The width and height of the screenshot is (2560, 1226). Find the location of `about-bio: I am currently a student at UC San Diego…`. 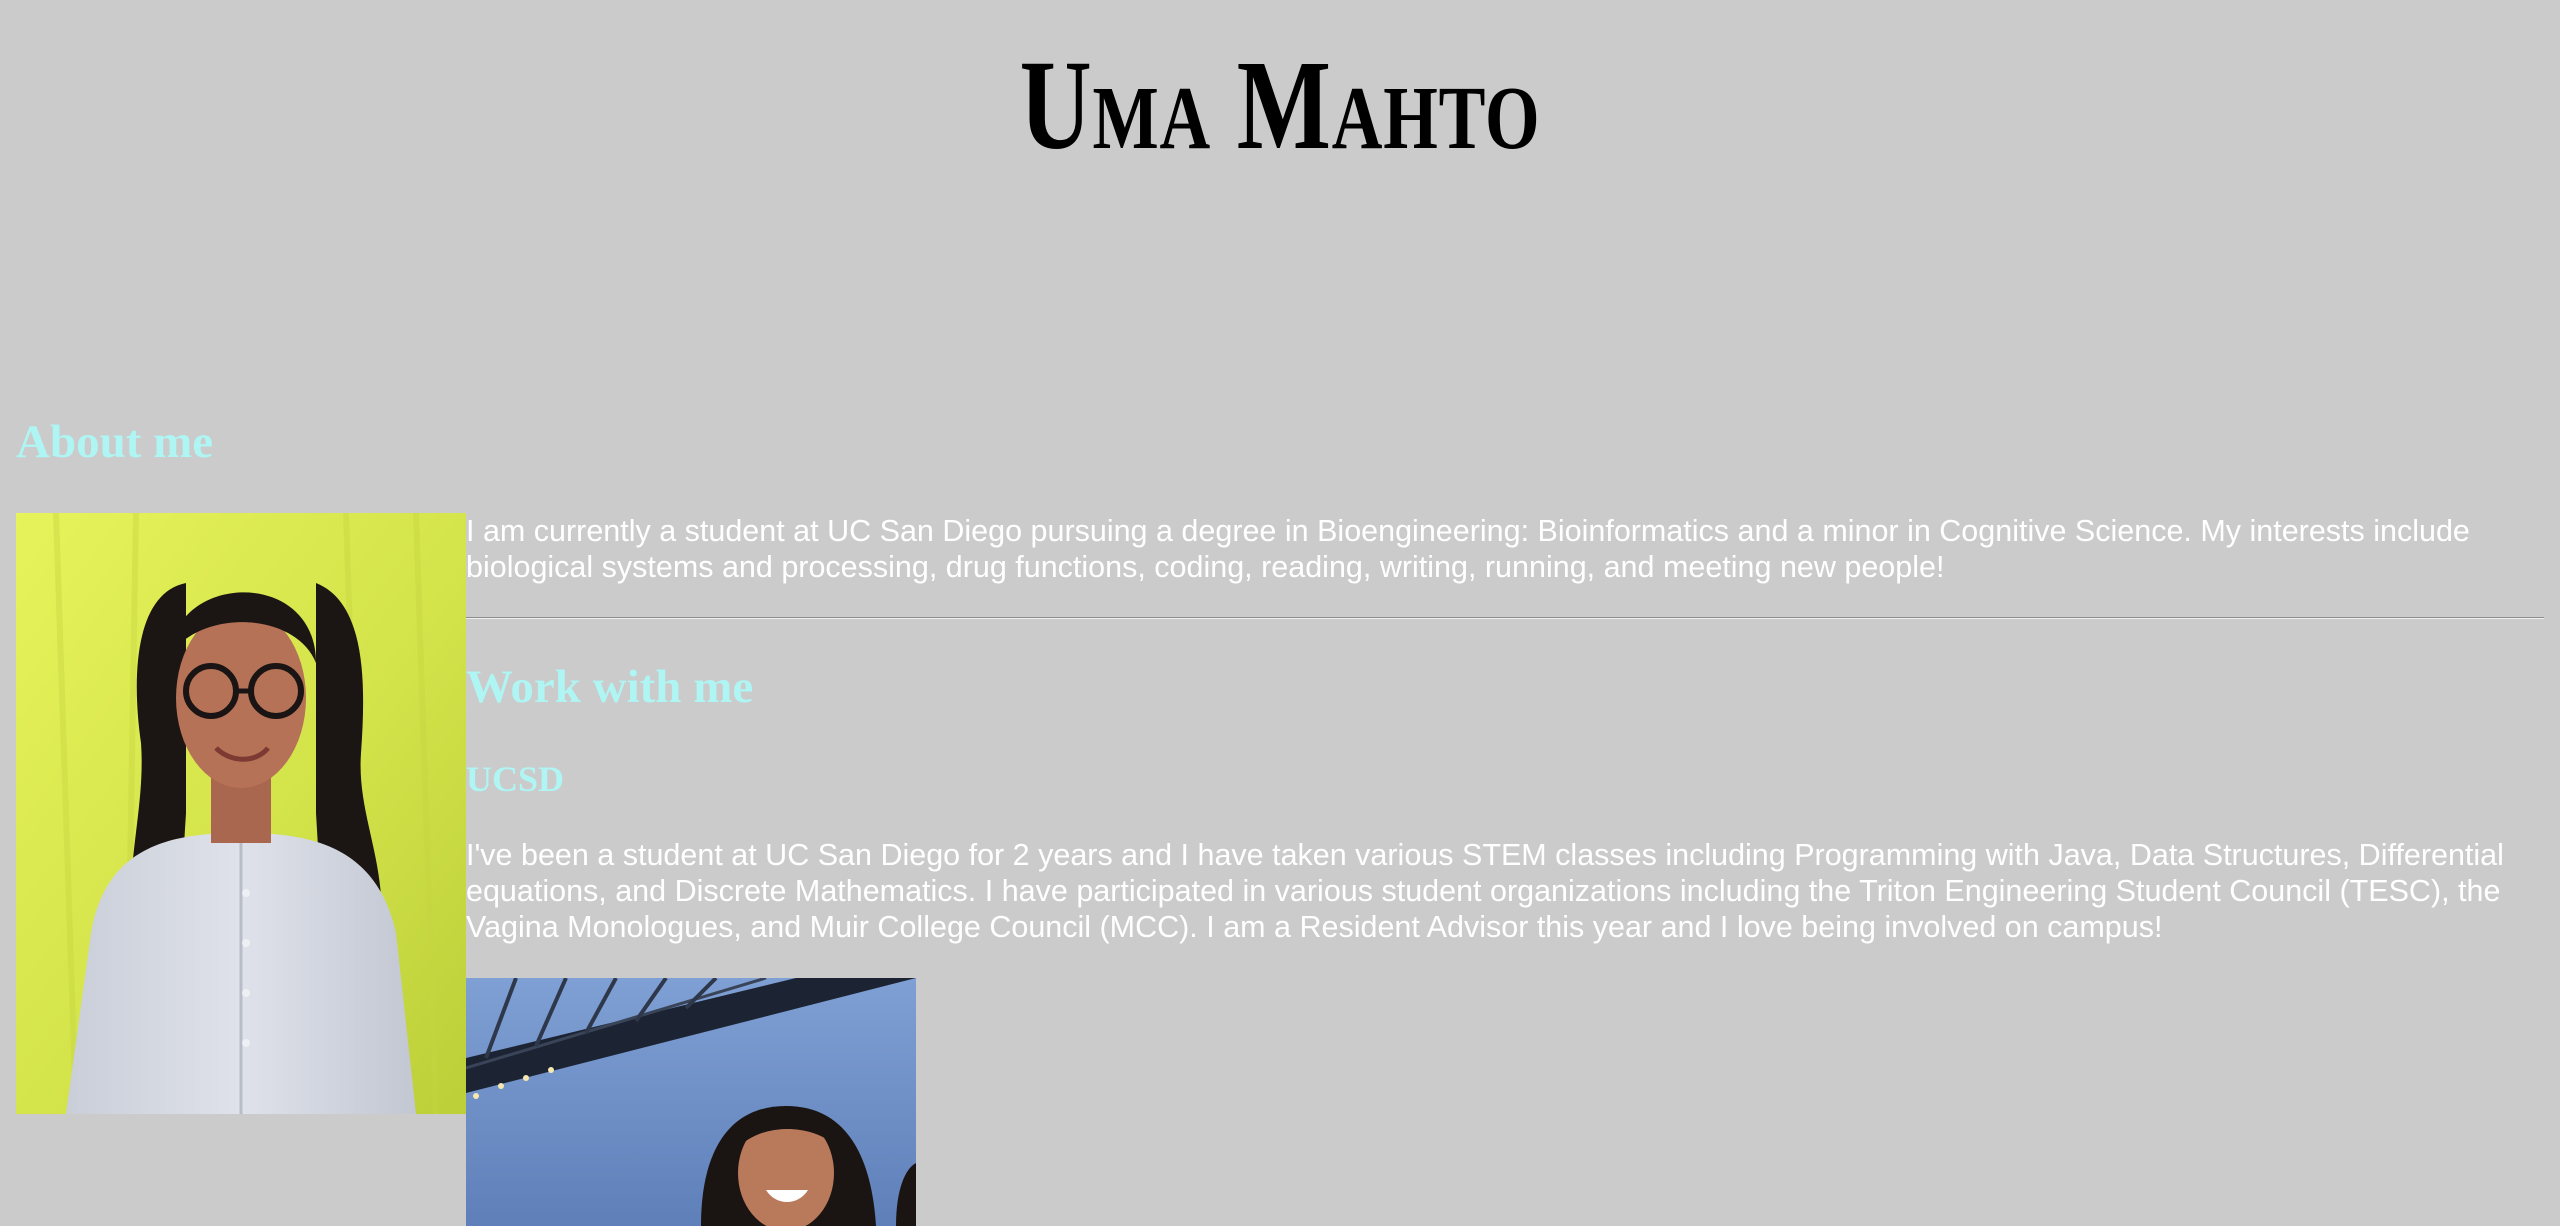

about-bio: I am currently a student at UC San Diego… is located at coordinates (1468, 549).